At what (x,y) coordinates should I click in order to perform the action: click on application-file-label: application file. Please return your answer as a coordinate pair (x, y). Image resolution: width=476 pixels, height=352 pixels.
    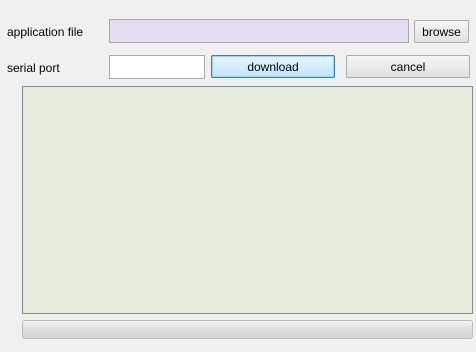
    Looking at the image, I should click on (45, 32).